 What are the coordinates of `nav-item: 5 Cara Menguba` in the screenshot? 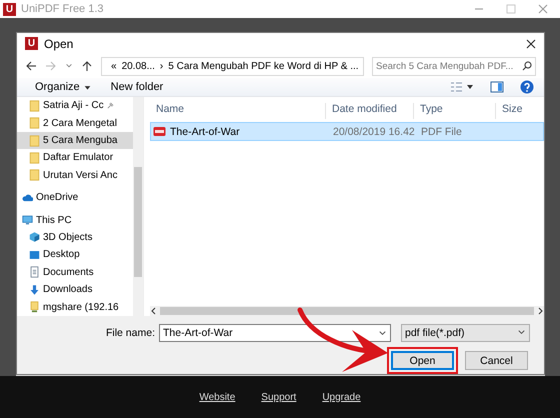 It's located at (75, 141).